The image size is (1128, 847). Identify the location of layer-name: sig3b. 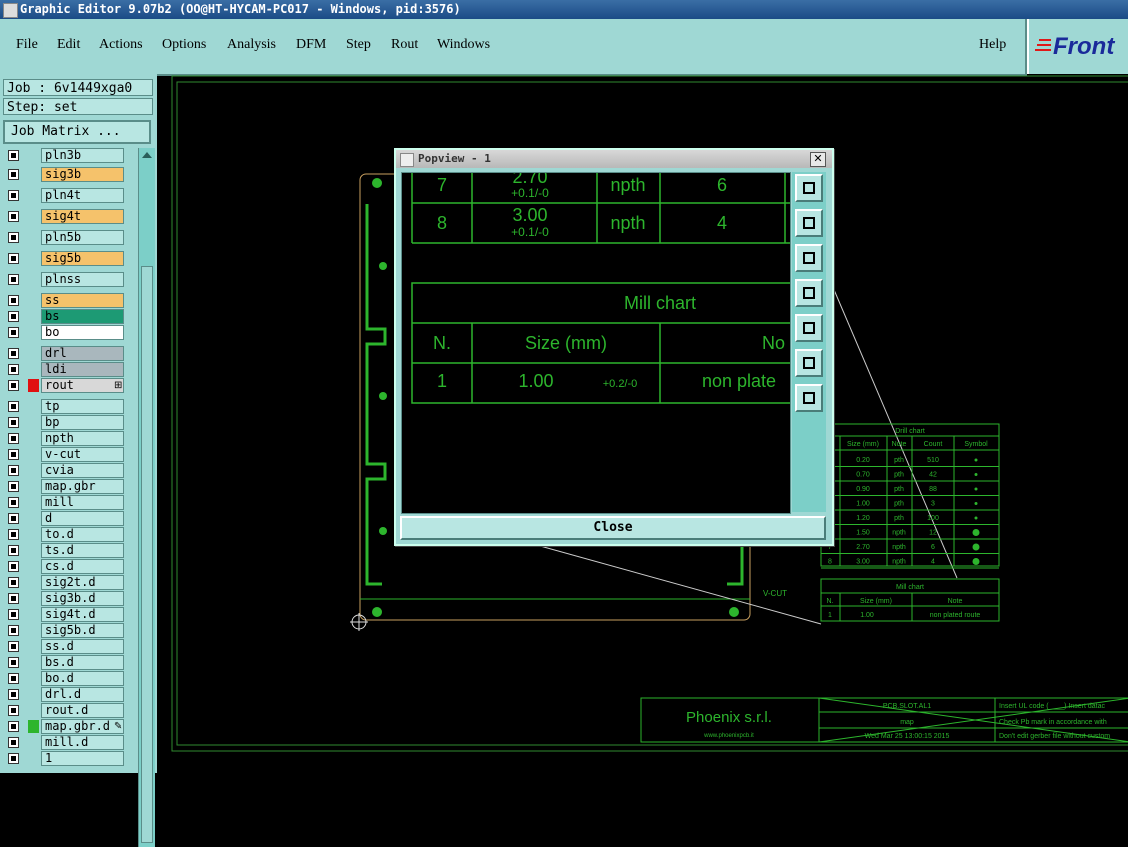
(82, 174).